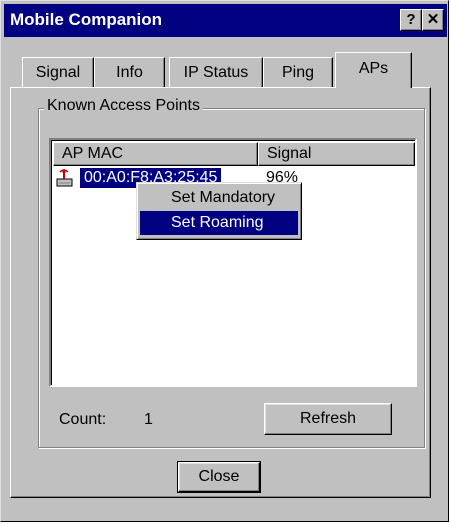 The image size is (451, 524). I want to click on title-bar: Mobile Companion ? ✕, so click(225, 20).